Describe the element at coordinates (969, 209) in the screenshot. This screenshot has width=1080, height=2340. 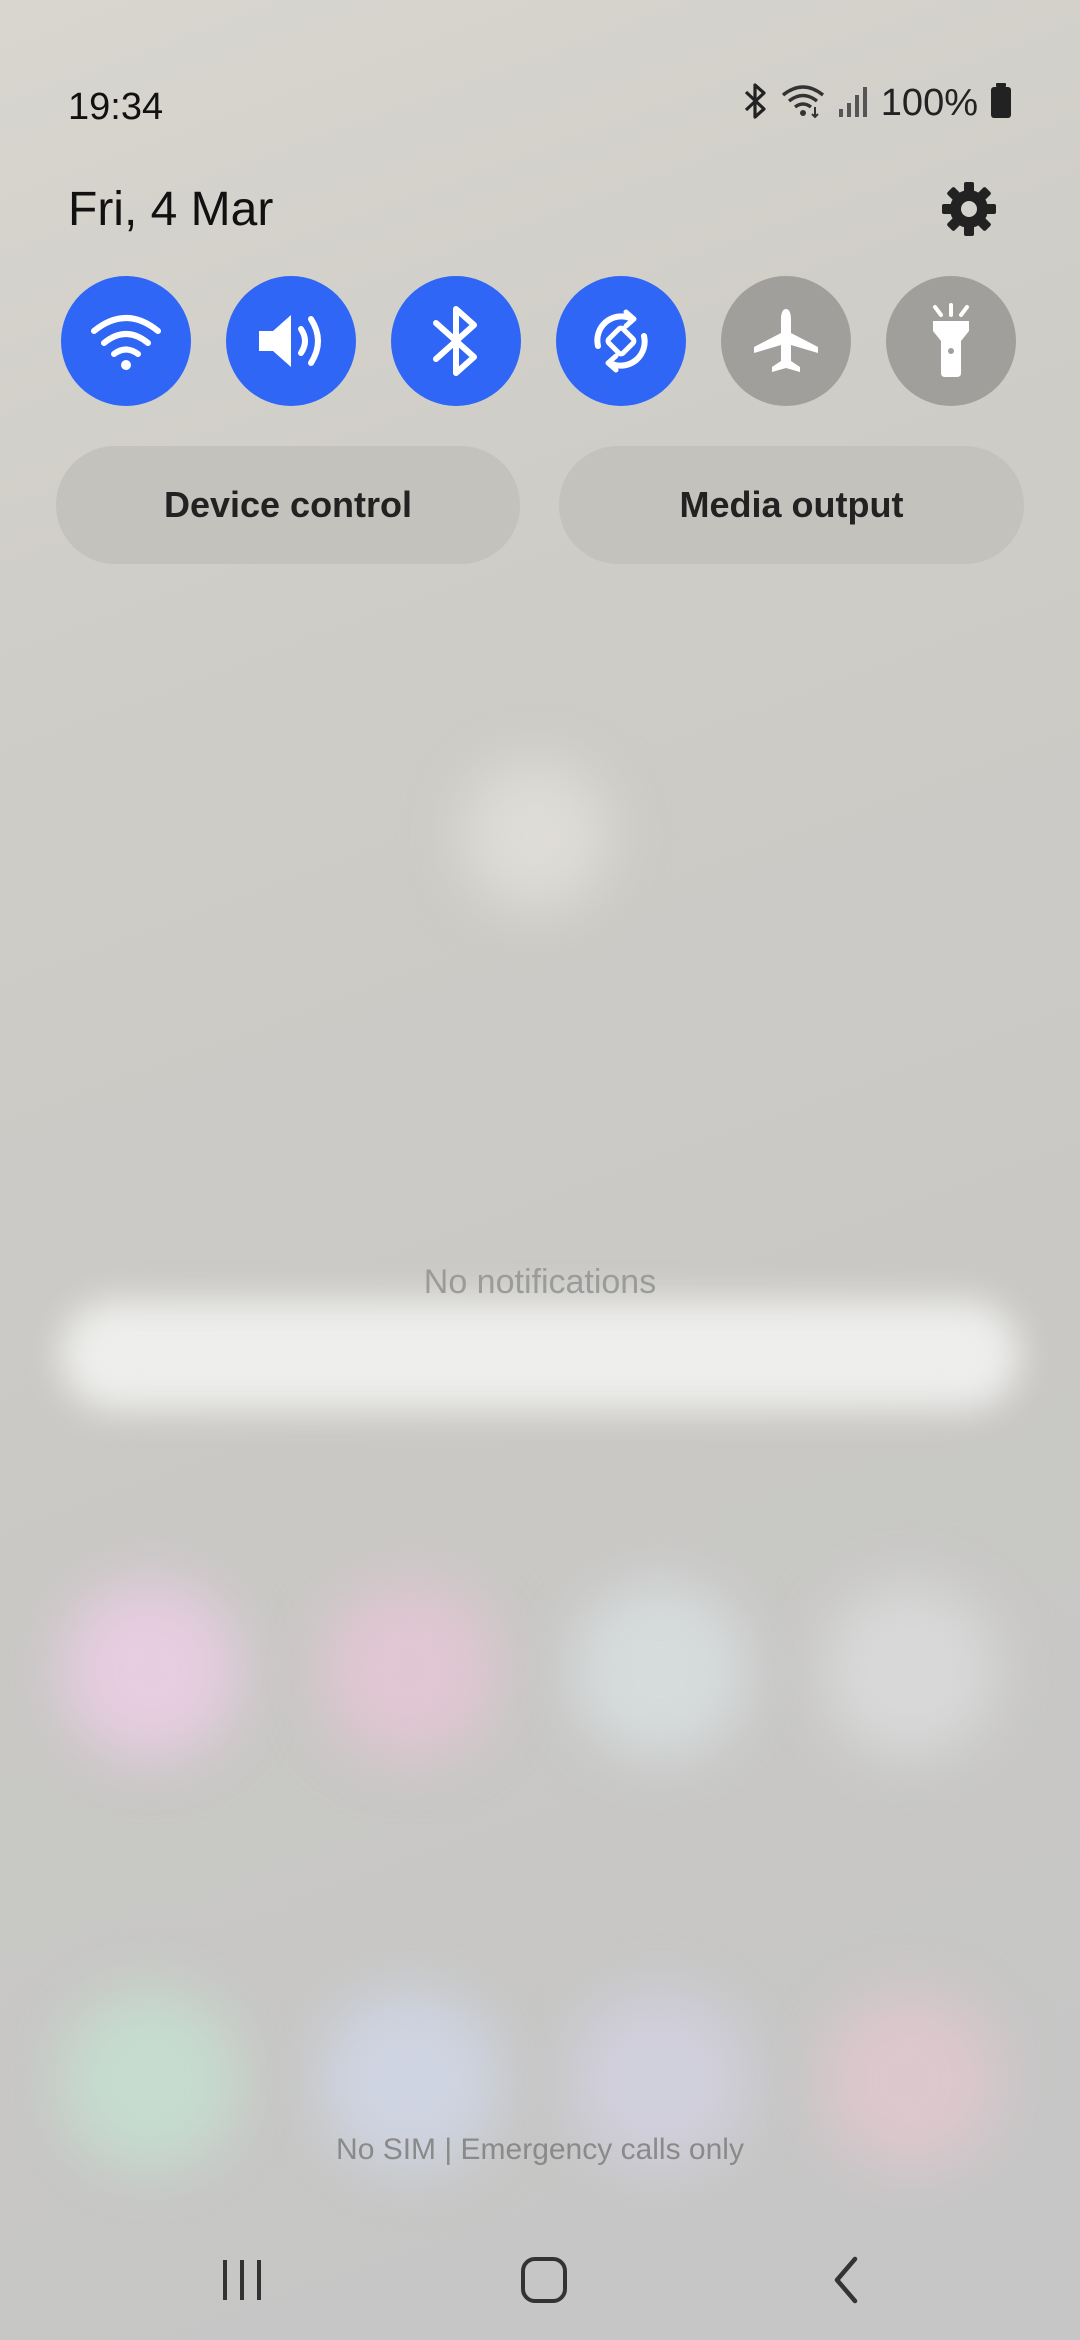
I see `gear-icon` at that location.